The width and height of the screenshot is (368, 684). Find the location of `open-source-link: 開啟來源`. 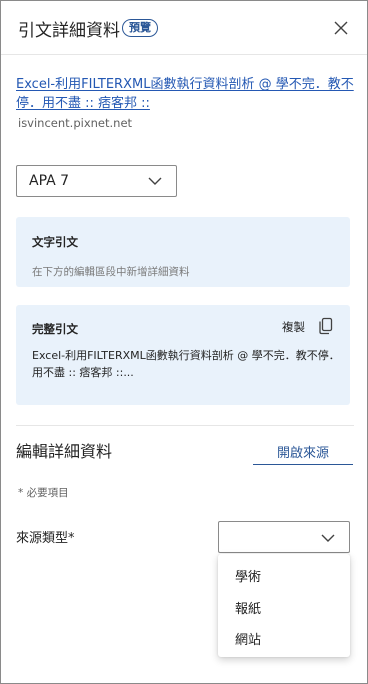

open-source-link: 開啟來源 is located at coordinates (303, 453).